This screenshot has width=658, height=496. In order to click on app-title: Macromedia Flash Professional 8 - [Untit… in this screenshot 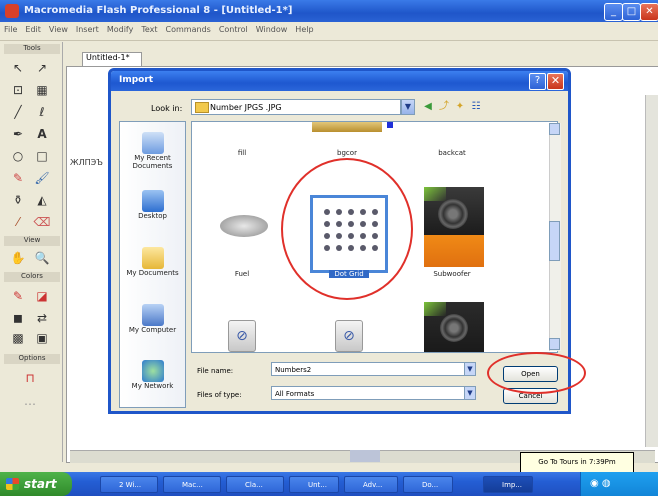, I will do `click(158, 10)`.